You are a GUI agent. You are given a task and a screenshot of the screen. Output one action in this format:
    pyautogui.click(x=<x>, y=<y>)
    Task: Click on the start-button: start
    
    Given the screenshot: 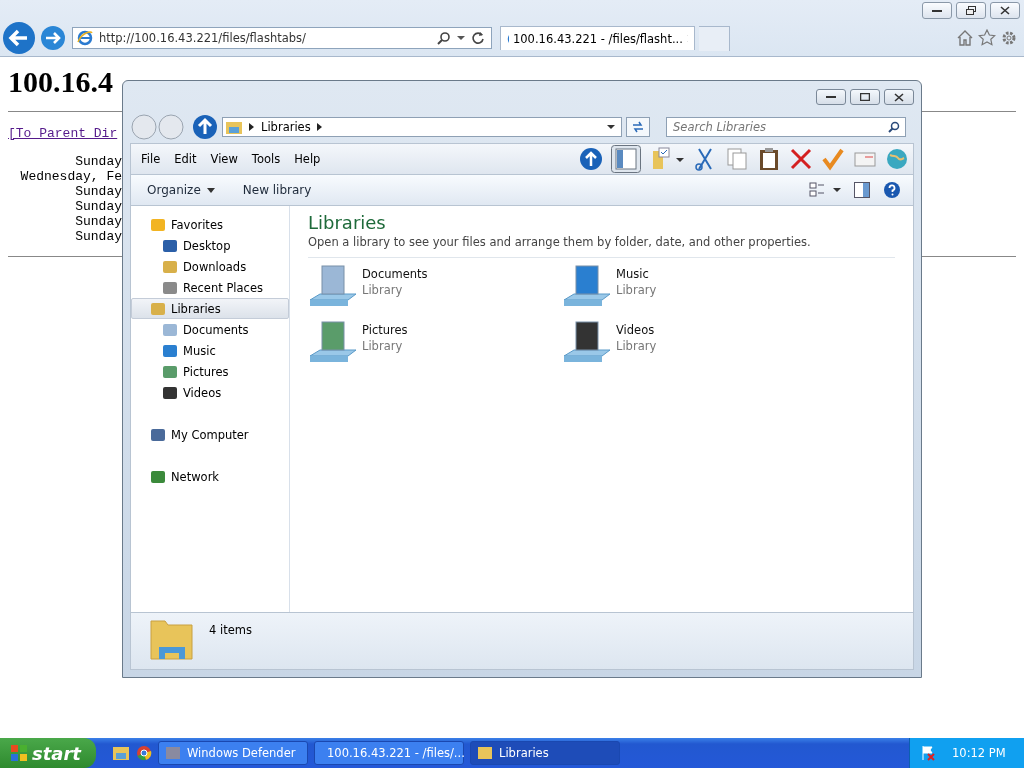 What is the action you would take?
    pyautogui.click(x=48, y=753)
    